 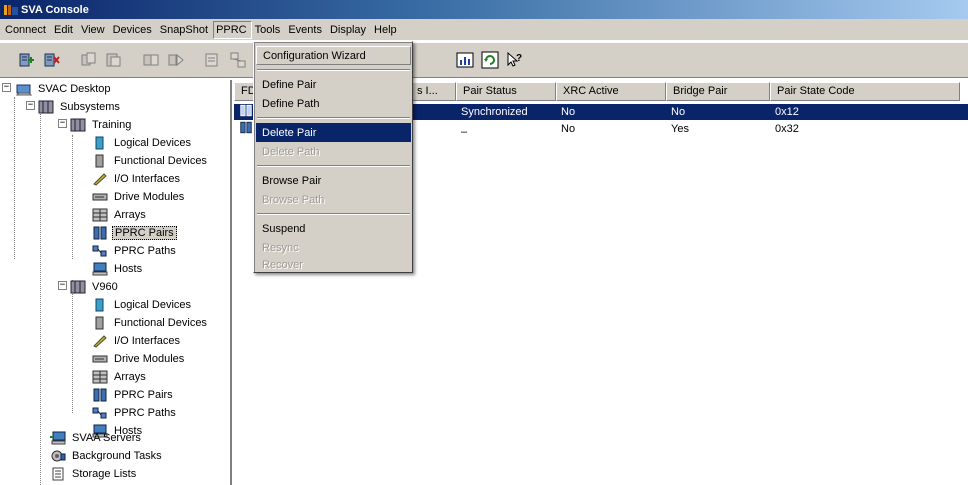 I want to click on tree-item-v960-pprc-paths: PPRC Paths, so click(x=135, y=412).